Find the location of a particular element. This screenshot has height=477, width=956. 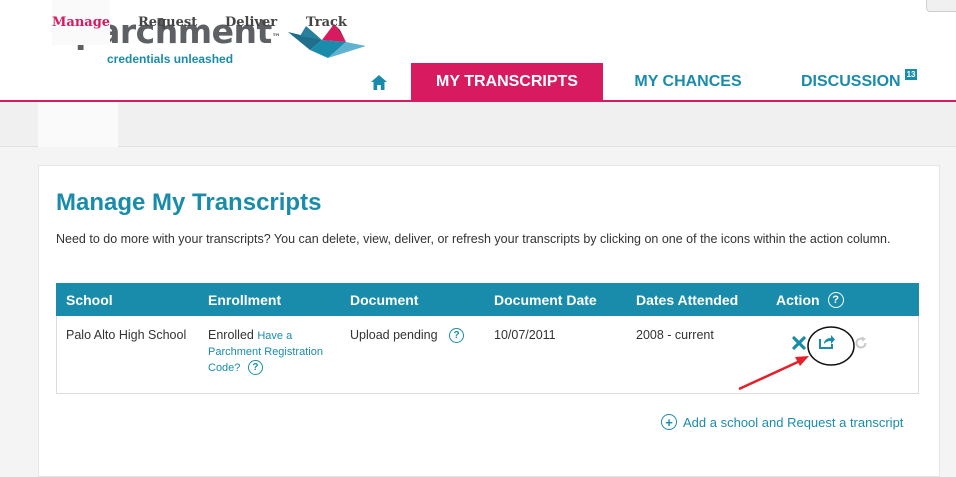

column-header-document-date: Document Date is located at coordinates (545, 299).